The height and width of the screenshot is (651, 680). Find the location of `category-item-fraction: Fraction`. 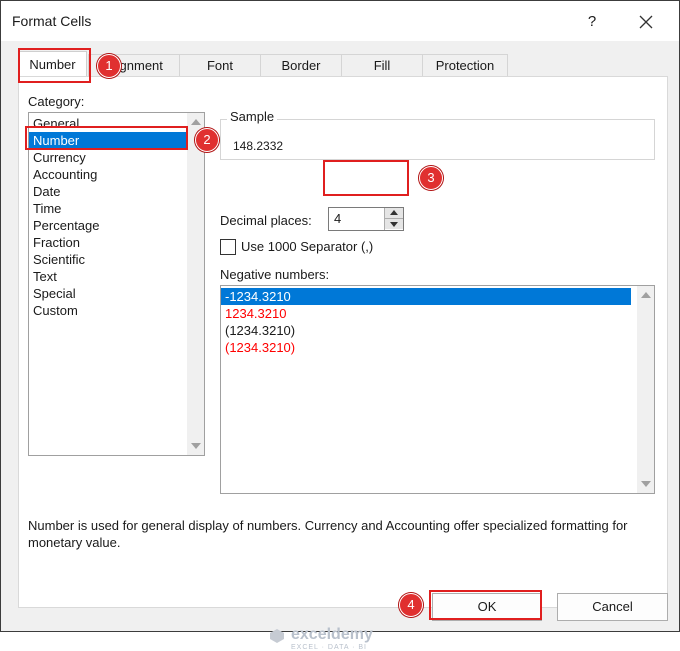

category-item-fraction: Fraction is located at coordinates (109, 242).